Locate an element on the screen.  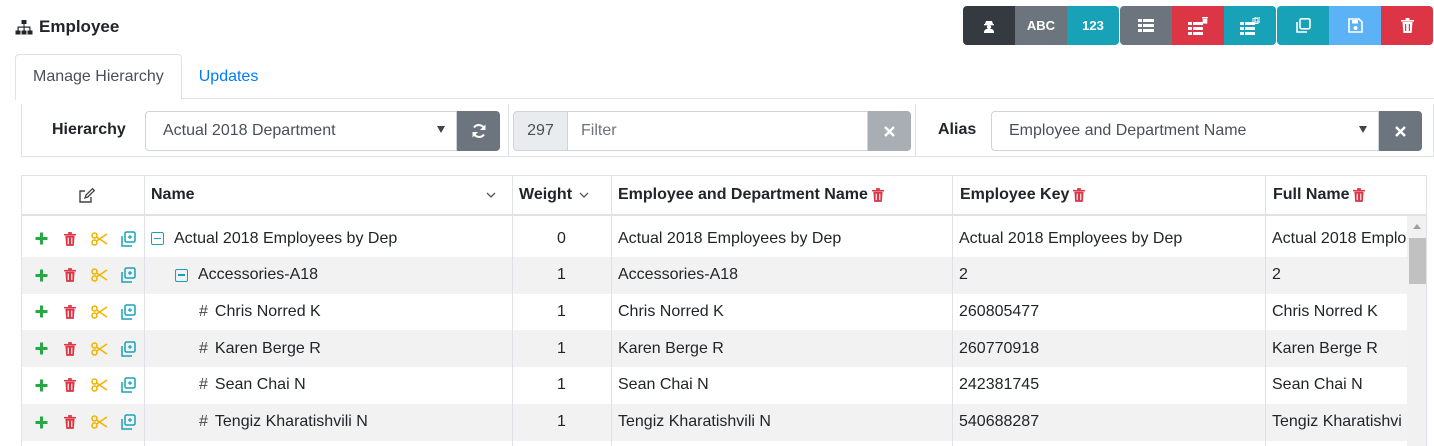
cell-alias: Actual 2018 Employees by Dep is located at coordinates (781, 238).